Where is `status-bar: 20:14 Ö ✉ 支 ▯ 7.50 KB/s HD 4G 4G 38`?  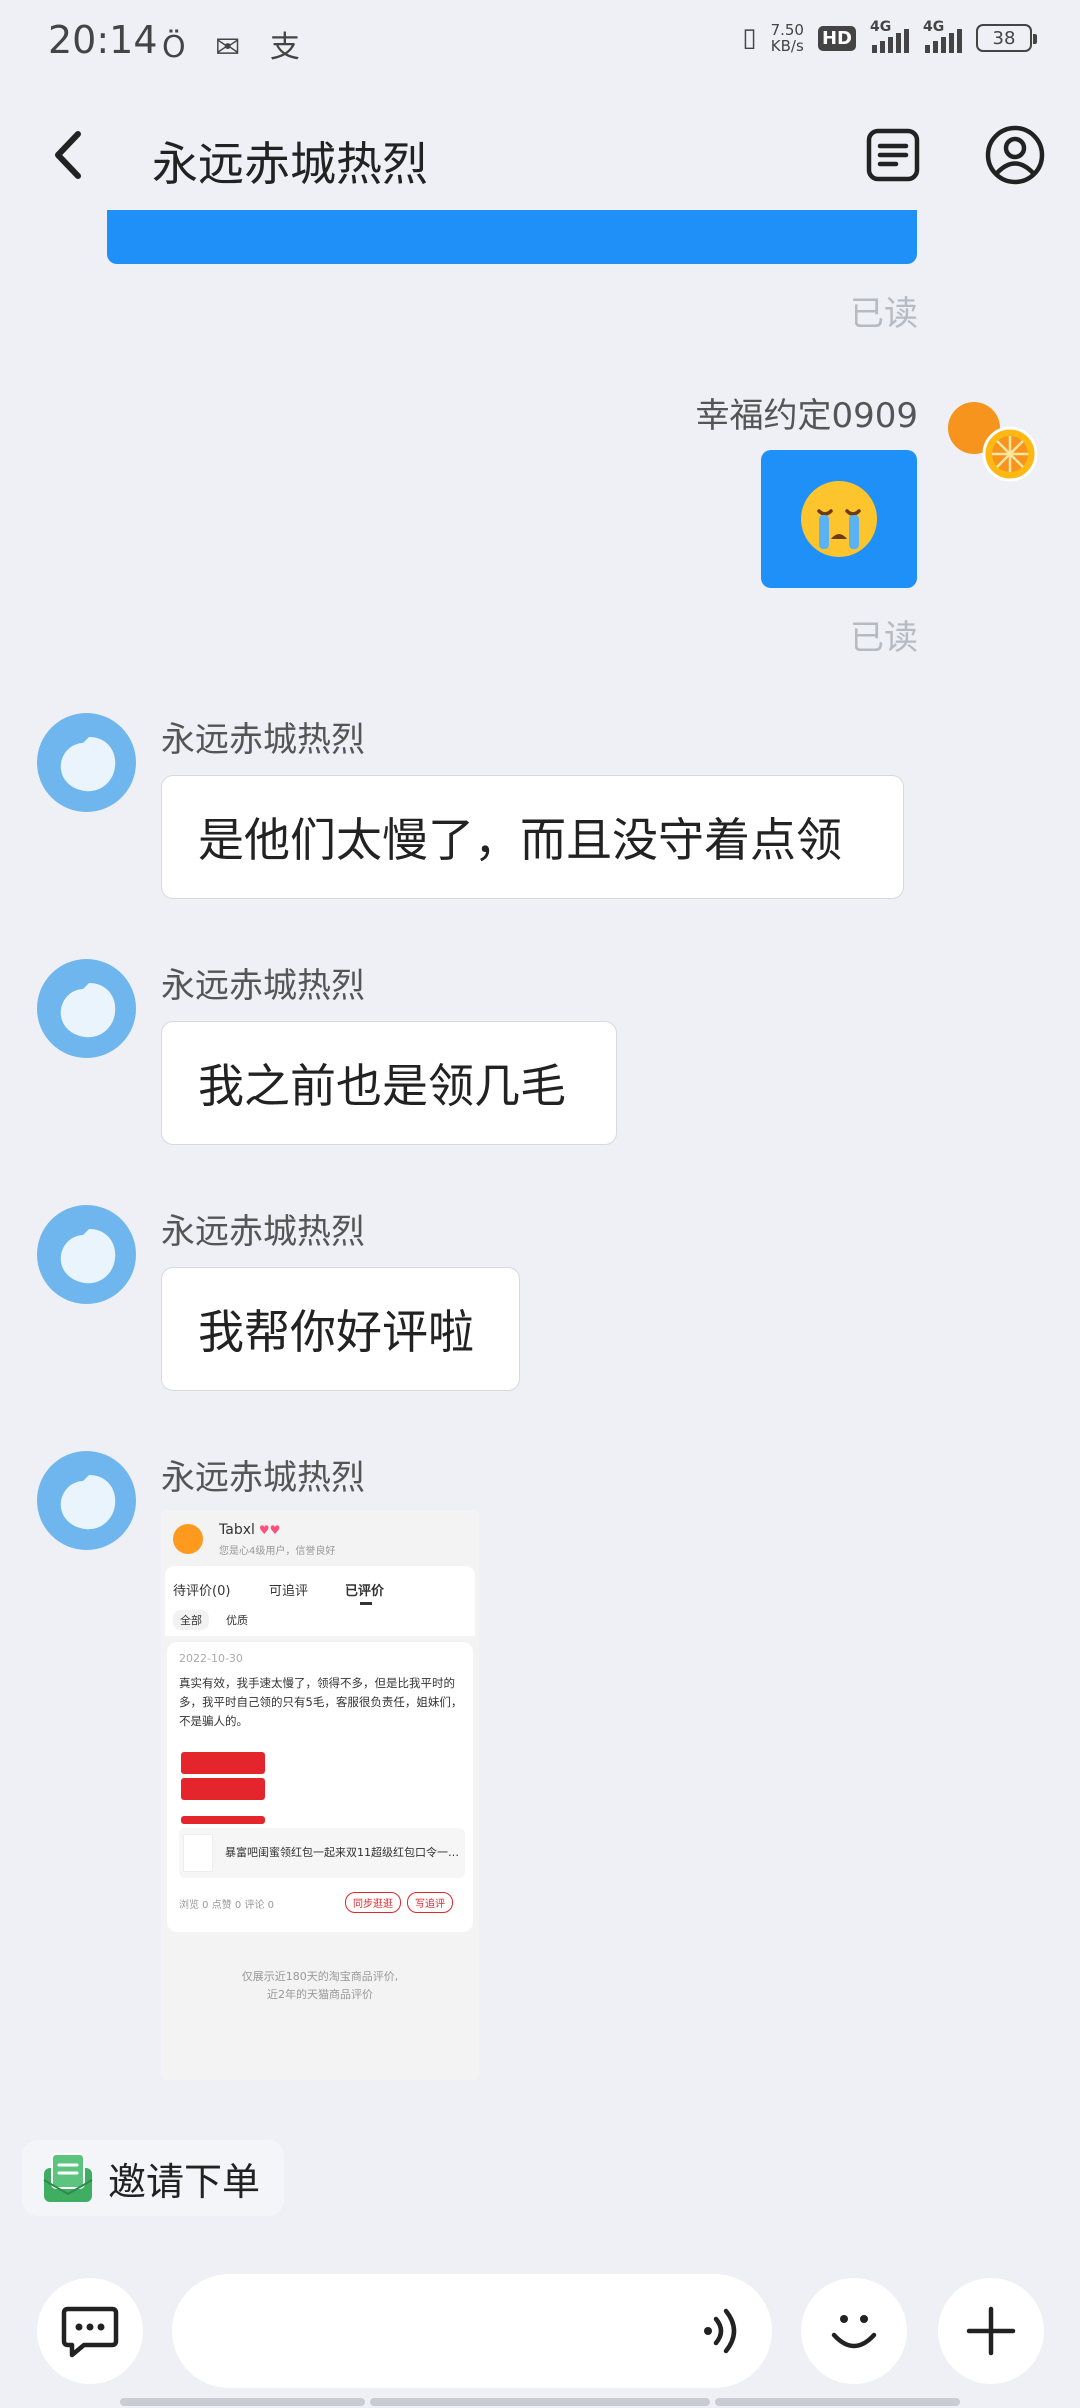
status-bar: 20:14 Ö ✉ 支 ▯ 7.50 KB/s HD 4G 4G 38 is located at coordinates (540, 41).